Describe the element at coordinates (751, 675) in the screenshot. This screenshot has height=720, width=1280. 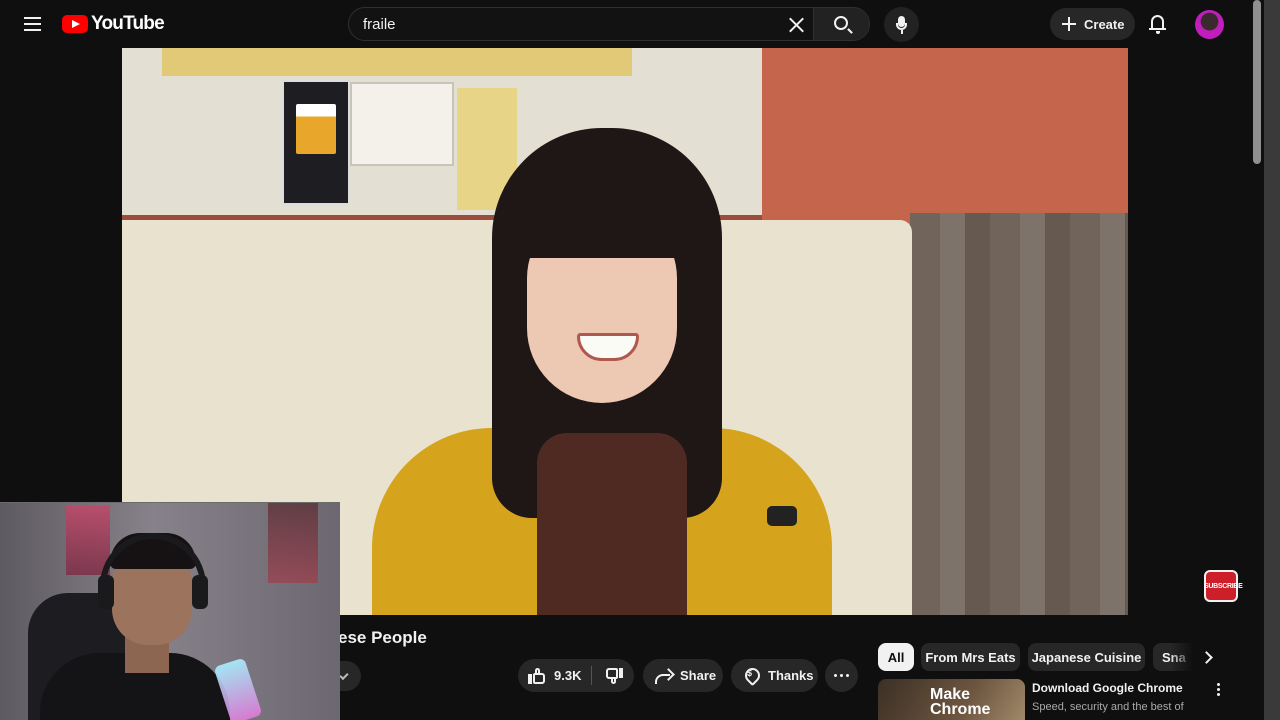
I see `thanks-icon` at that location.